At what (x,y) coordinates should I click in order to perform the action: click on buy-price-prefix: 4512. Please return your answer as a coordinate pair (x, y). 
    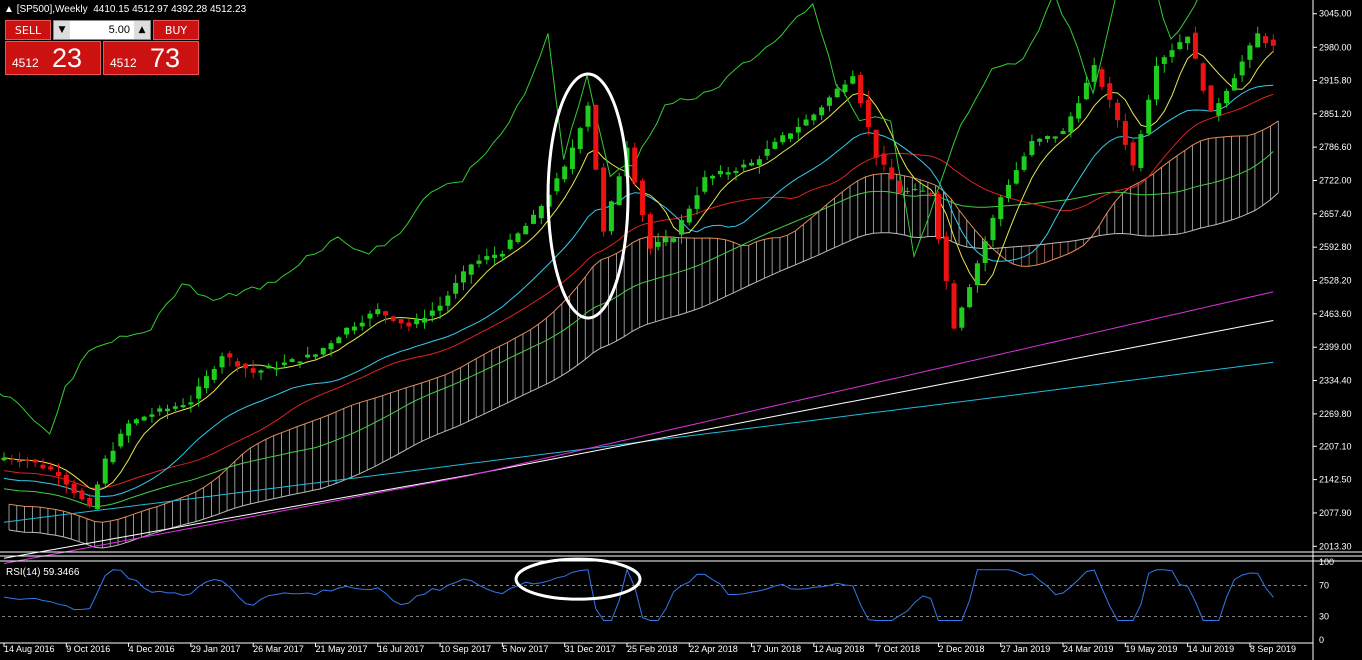
    Looking at the image, I should click on (123, 63).